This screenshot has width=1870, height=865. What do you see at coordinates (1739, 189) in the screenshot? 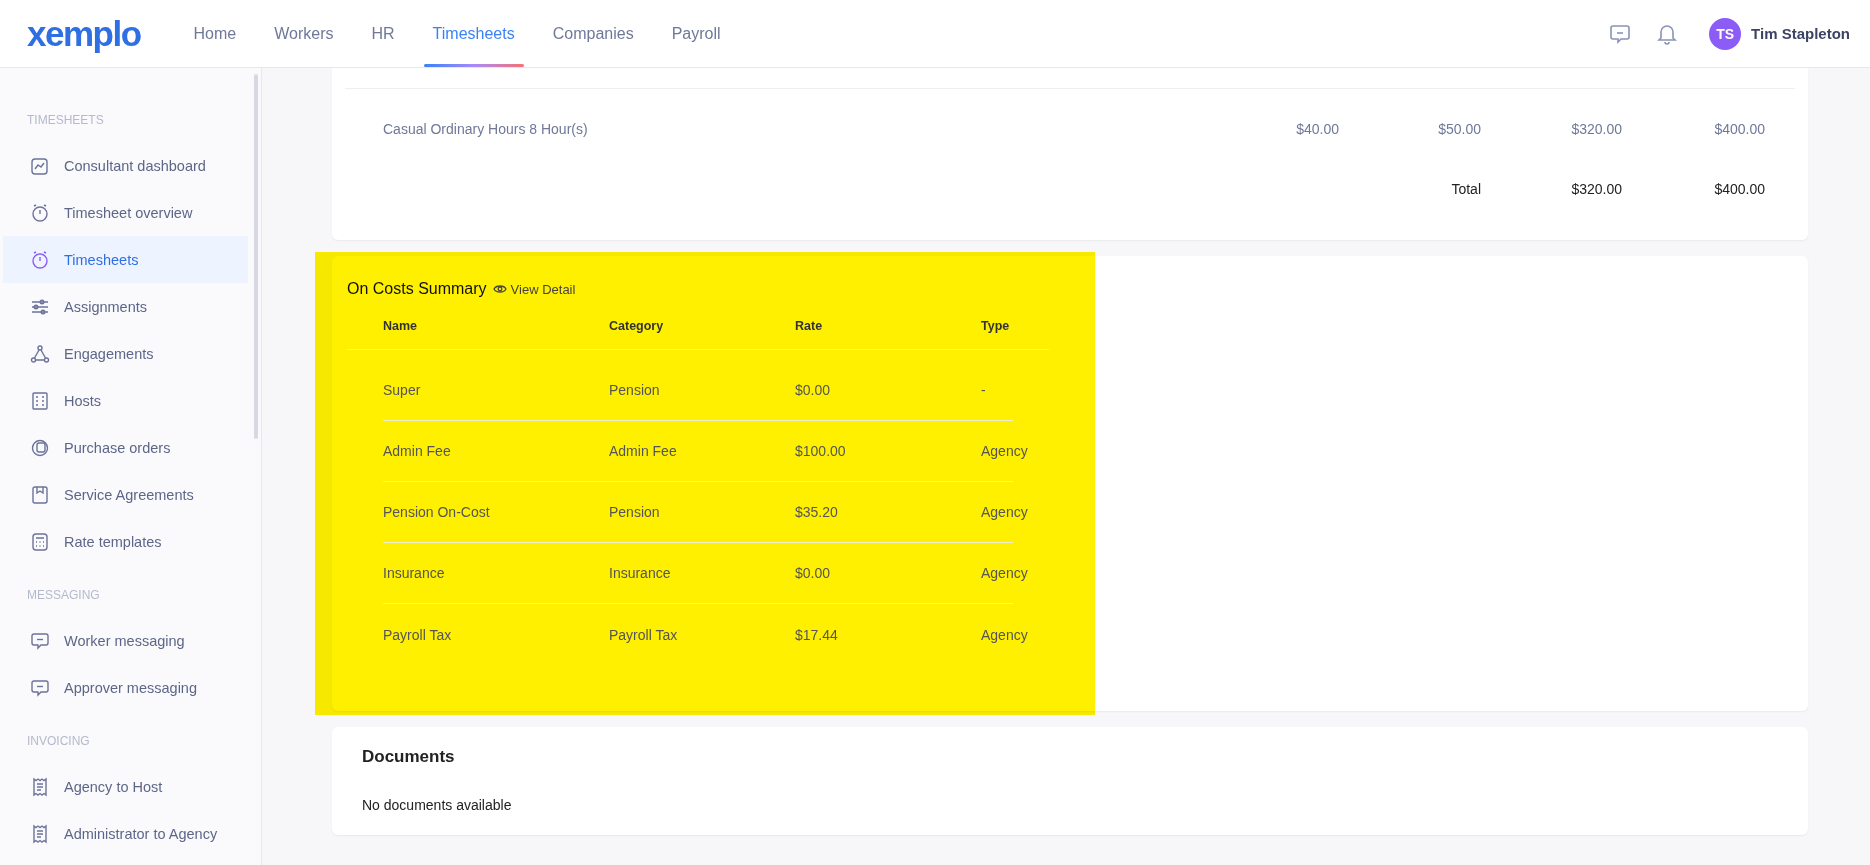
I see `total-value: $400.00` at bounding box center [1739, 189].